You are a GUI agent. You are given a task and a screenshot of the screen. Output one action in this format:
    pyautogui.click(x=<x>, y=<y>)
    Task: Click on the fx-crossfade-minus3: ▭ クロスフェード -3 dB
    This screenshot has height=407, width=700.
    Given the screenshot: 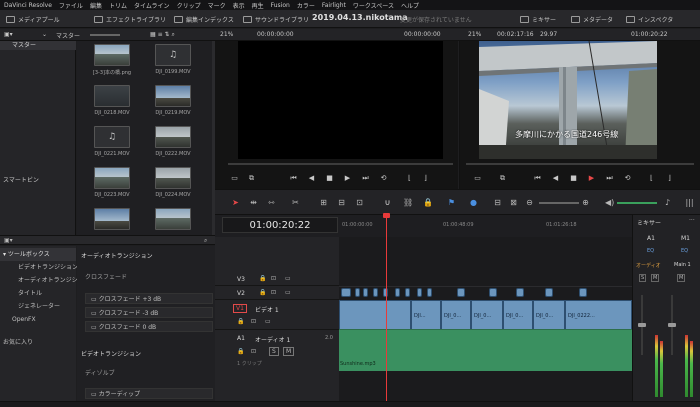 What is the action you would take?
    pyautogui.click(x=149, y=312)
    